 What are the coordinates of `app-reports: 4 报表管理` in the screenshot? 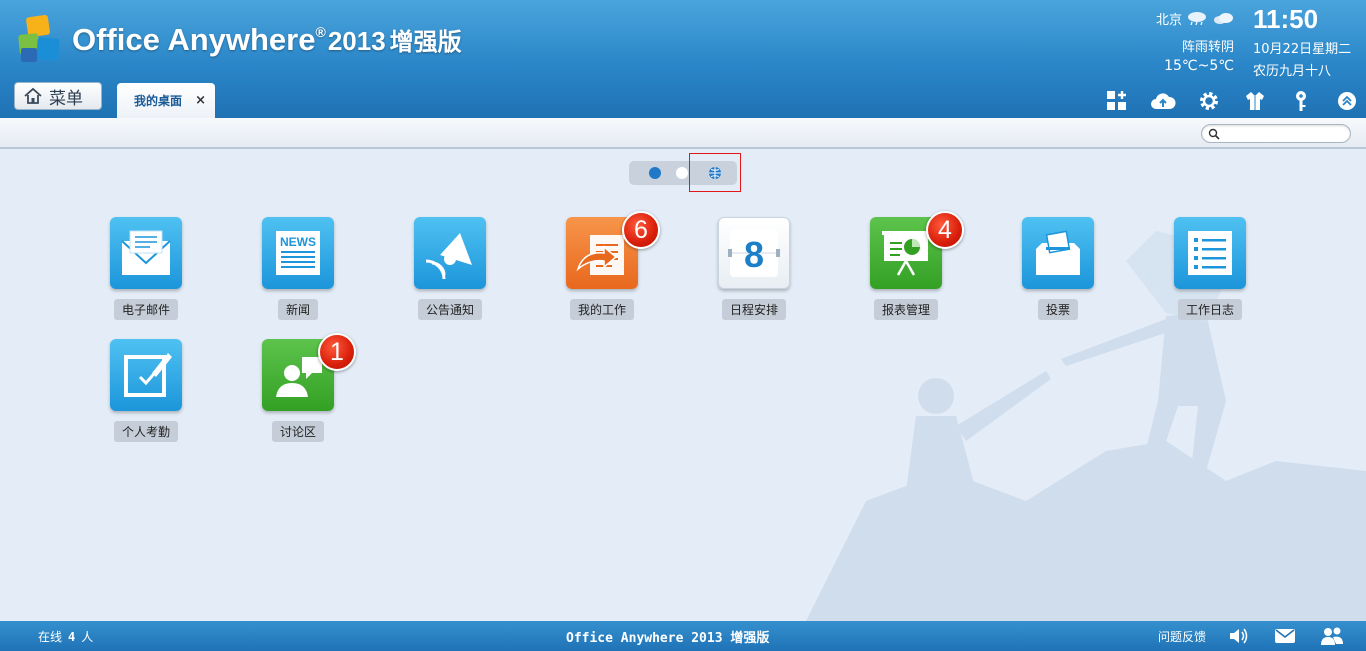 It's located at (910, 265).